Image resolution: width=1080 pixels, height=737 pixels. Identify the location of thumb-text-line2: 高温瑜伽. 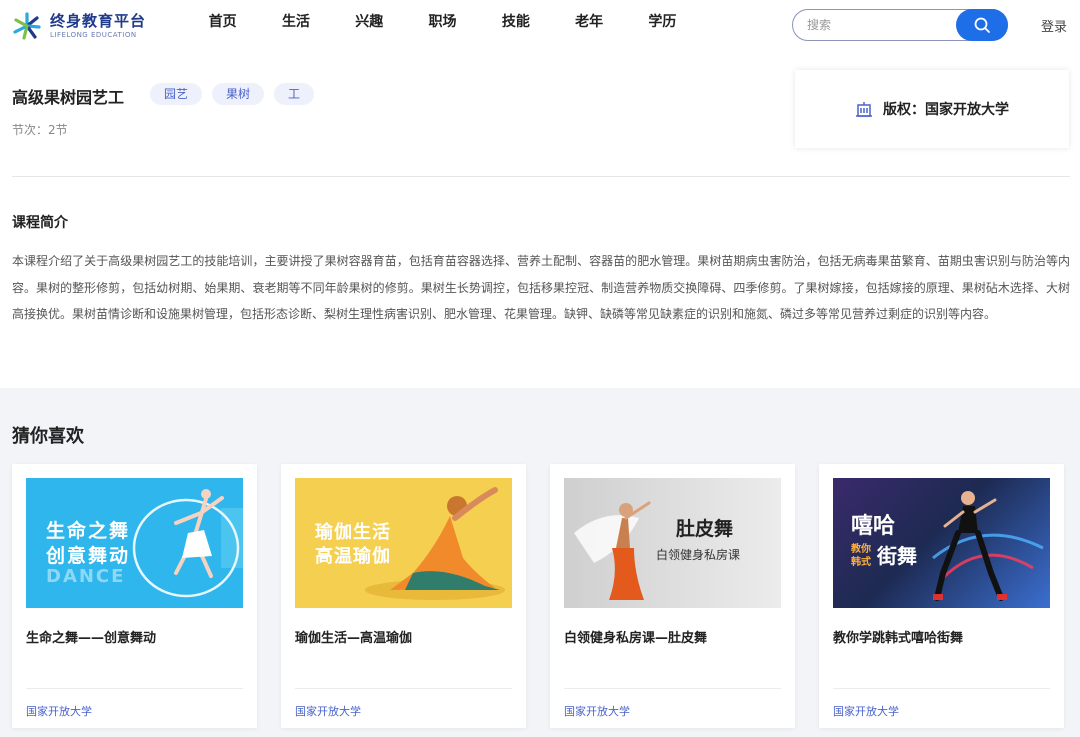
(353, 556).